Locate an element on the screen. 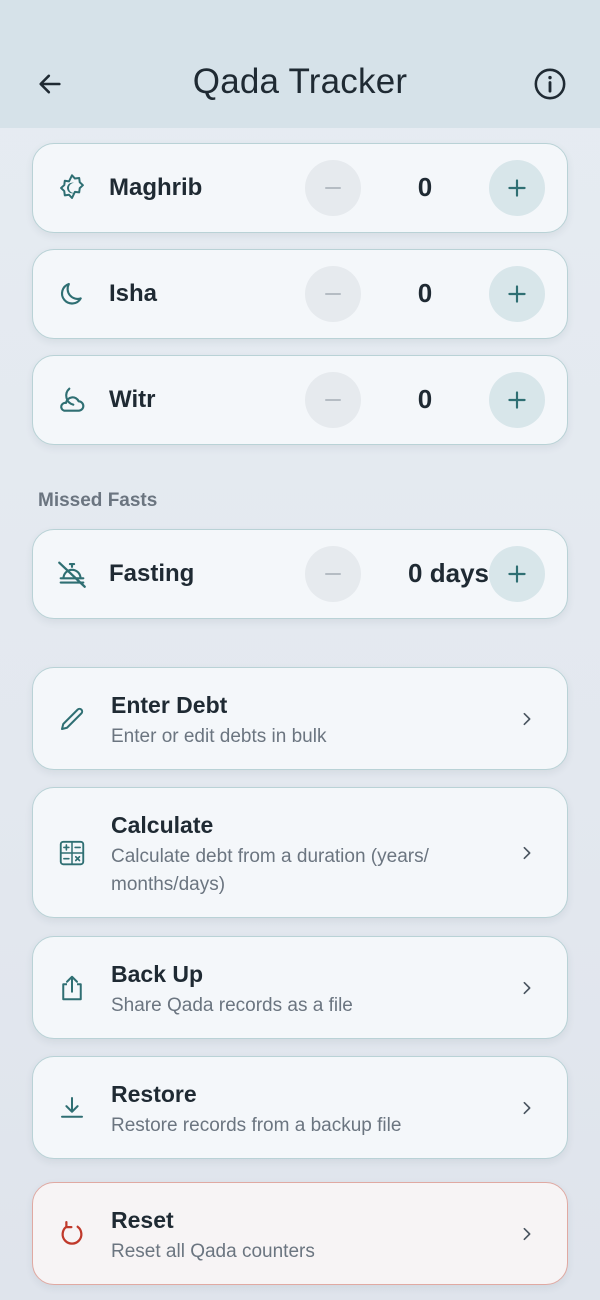 The height and width of the screenshot is (1300, 600). fasting-counter: Fasting 0 days is located at coordinates (300, 574).